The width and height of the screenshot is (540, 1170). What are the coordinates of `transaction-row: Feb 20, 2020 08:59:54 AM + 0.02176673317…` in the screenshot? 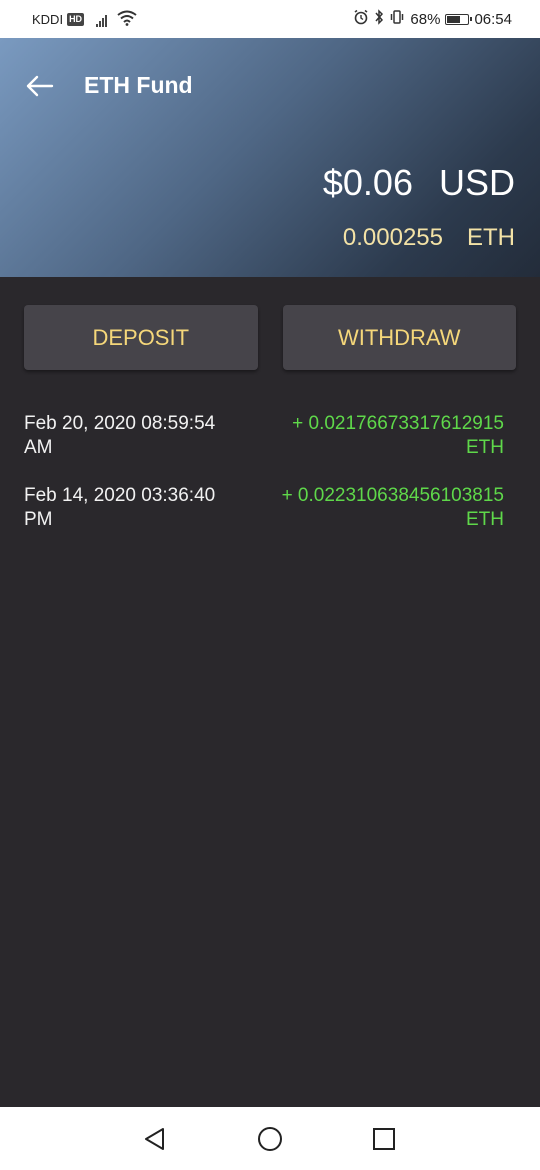 It's located at (264, 448).